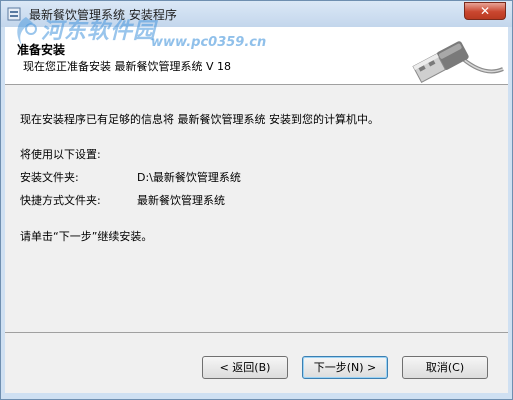 The image size is (513, 400). I want to click on watermark-url: www.pc0359.cn, so click(209, 42).